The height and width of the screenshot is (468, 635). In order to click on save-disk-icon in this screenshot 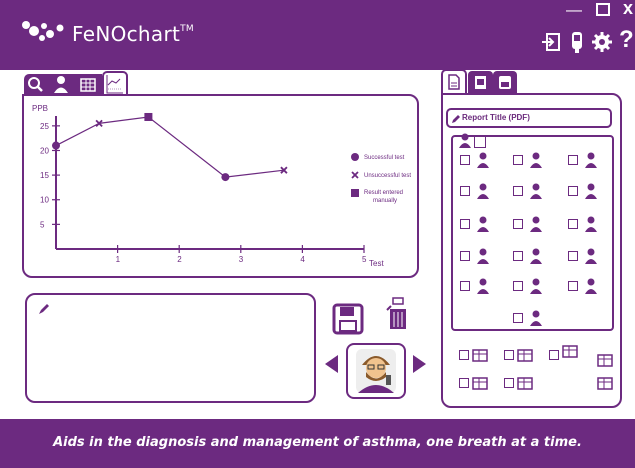, I will do `click(348, 319)`.